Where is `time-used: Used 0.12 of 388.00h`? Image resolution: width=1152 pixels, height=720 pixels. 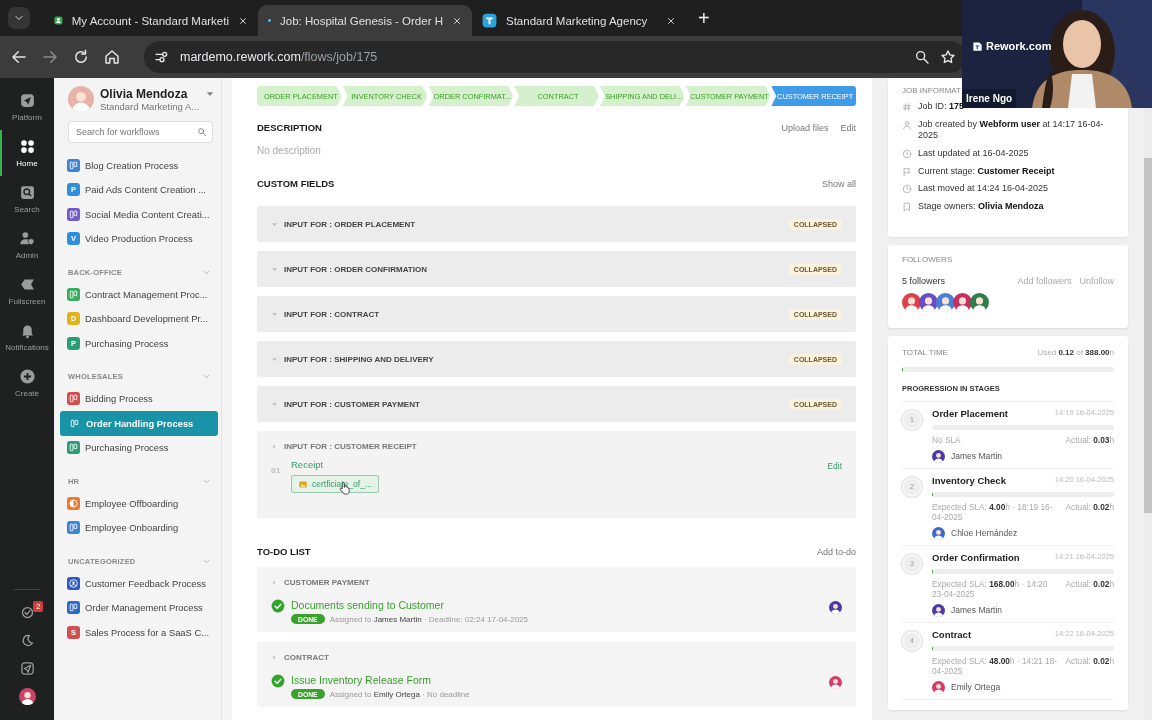 time-used: Used 0.12 of 388.00h is located at coordinates (1075, 352).